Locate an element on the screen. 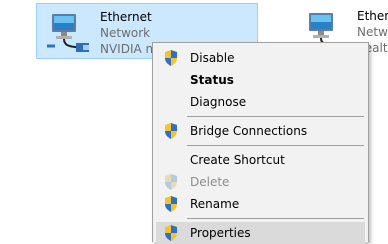 This screenshot has height=244, width=388. menu-item-properties: Properties is located at coordinates (260, 233).